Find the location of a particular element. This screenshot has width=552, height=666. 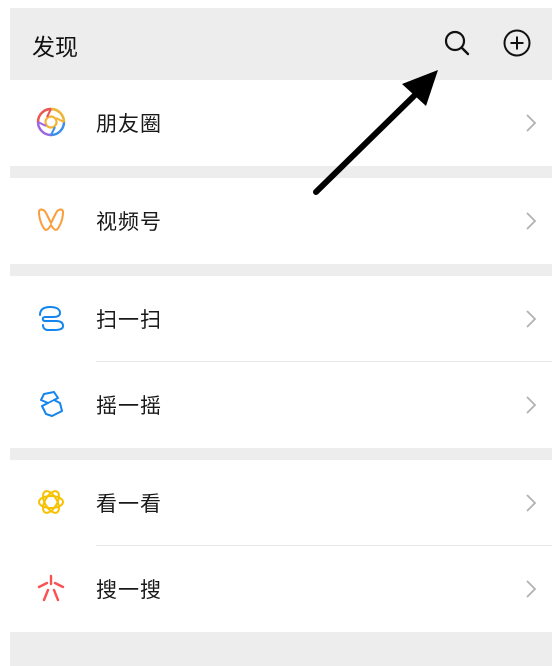

list-item-top-stories: 看一看 is located at coordinates (281, 503).